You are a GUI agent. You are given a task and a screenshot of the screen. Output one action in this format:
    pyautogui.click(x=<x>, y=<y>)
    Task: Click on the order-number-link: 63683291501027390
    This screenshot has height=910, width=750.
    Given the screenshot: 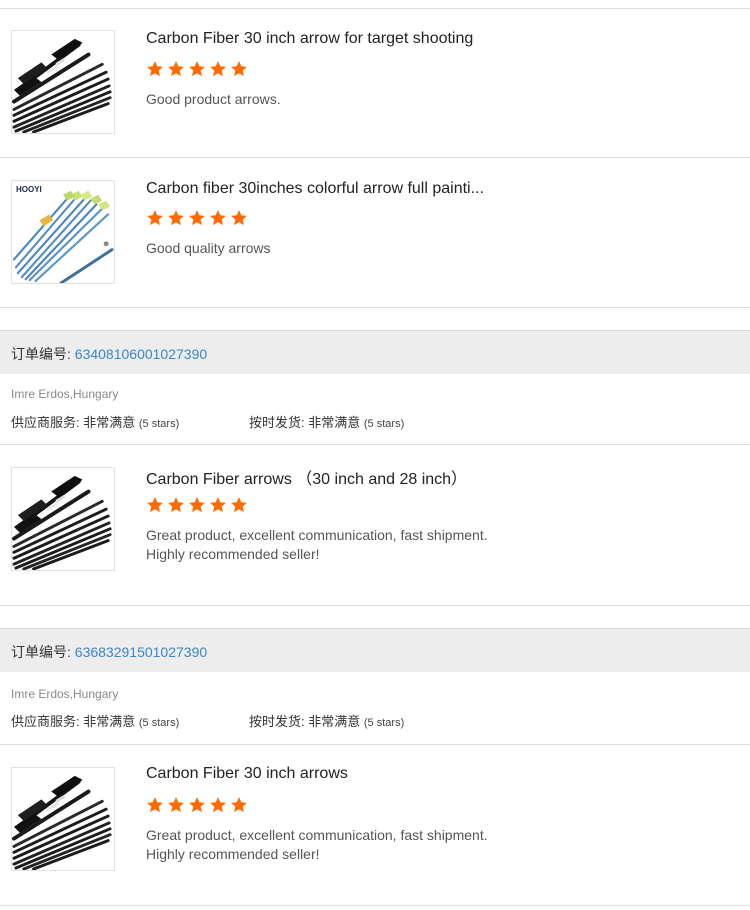 What is the action you would take?
    pyautogui.click(x=141, y=652)
    